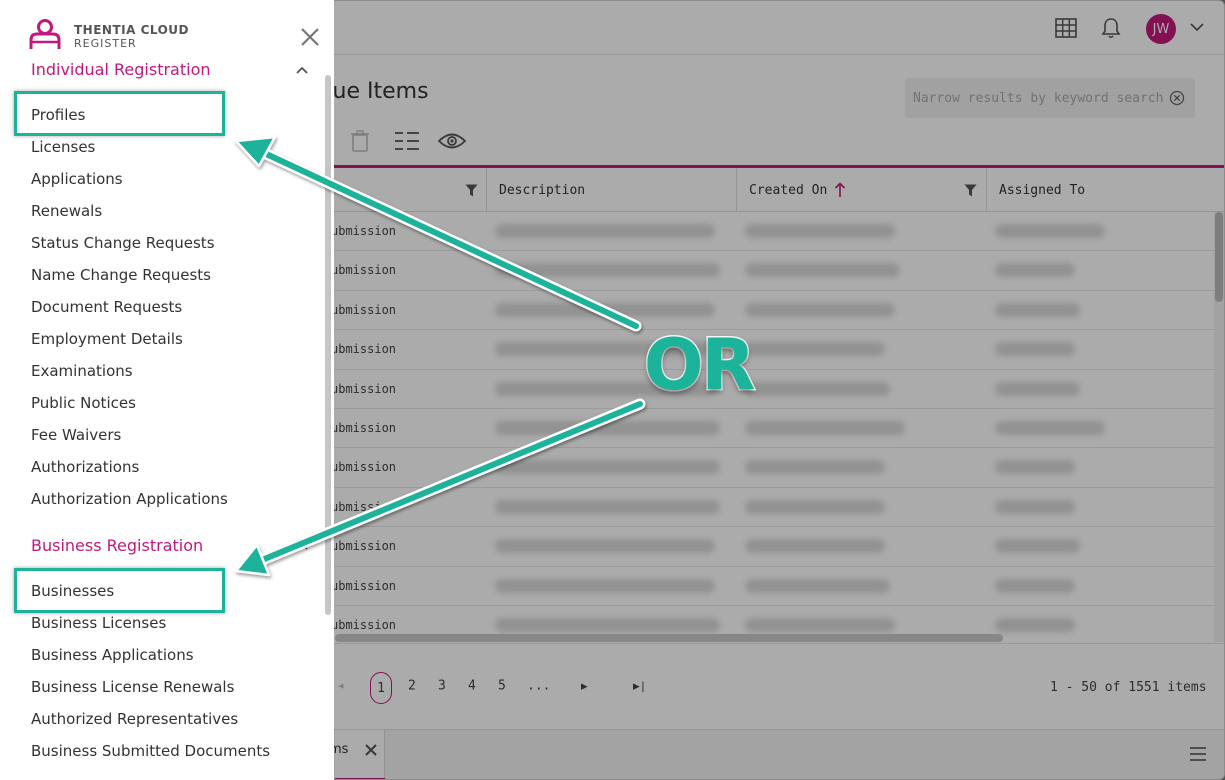 Image resolution: width=1225 pixels, height=780 pixels. What do you see at coordinates (129, 502) in the screenshot?
I see `nav-item-authorization-applications: Authorization Applications` at bounding box center [129, 502].